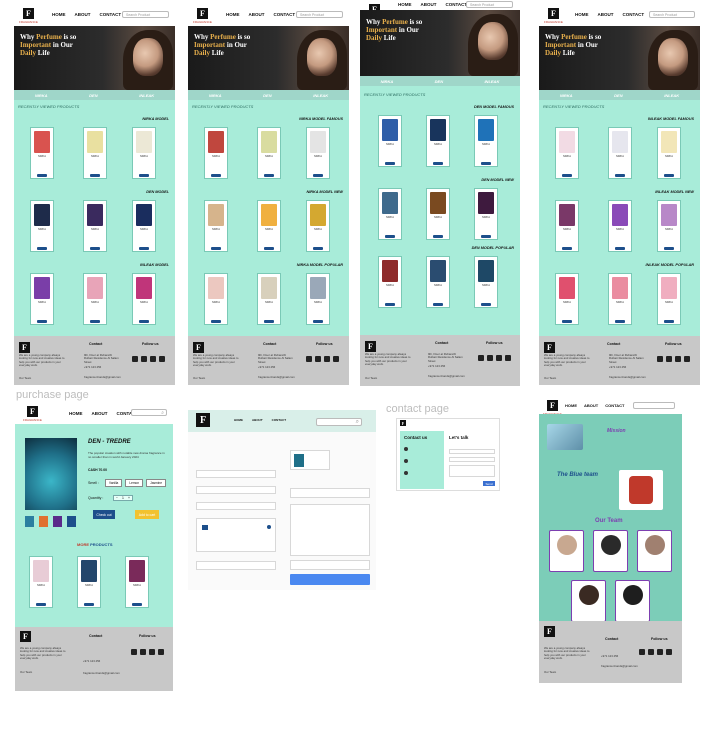 This screenshot has height=751, width=709. Describe the element at coordinates (320, 95) in the screenshot. I see `brand-inleak: INLEAK` at that location.